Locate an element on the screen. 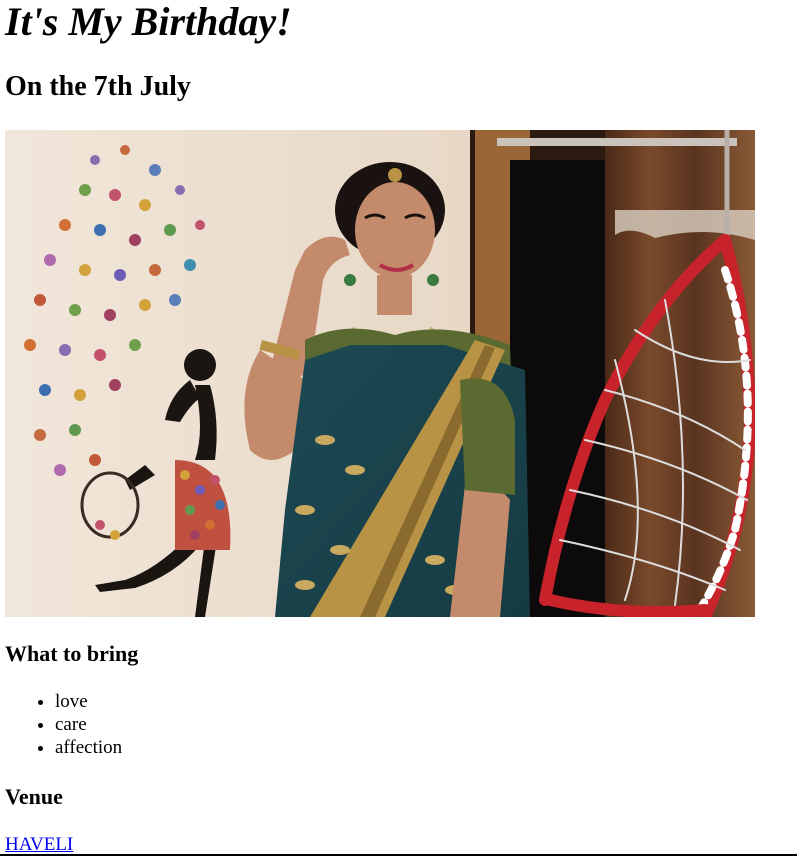 Image resolution: width=797 pixels, height=857 pixels. date-heading: On the 7th July is located at coordinates (98, 86).